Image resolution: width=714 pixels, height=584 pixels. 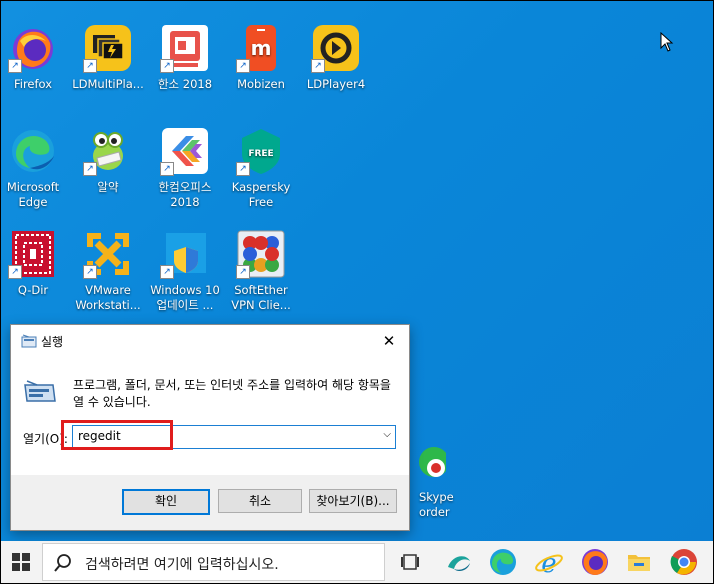 What do you see at coordinates (166, 502) in the screenshot?
I see `ok-button: 확인` at bounding box center [166, 502].